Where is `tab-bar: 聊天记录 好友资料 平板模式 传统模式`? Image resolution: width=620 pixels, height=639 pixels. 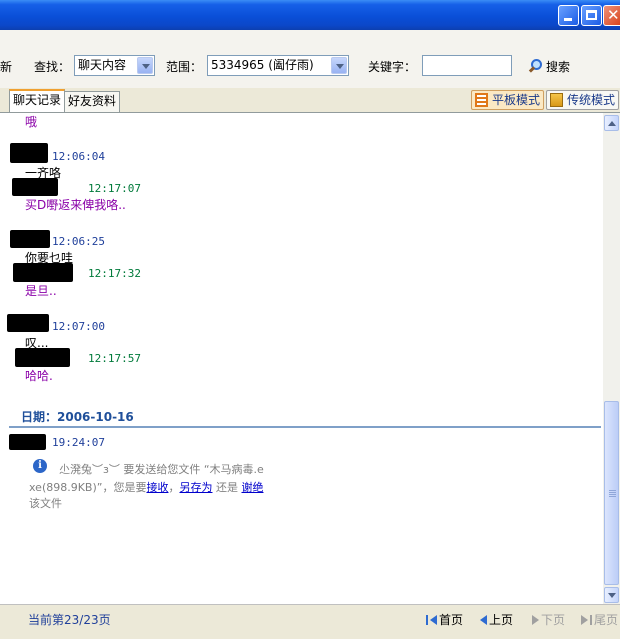 tab-bar: 聊天记录 好友资料 平板模式 传统模式 is located at coordinates (310, 100).